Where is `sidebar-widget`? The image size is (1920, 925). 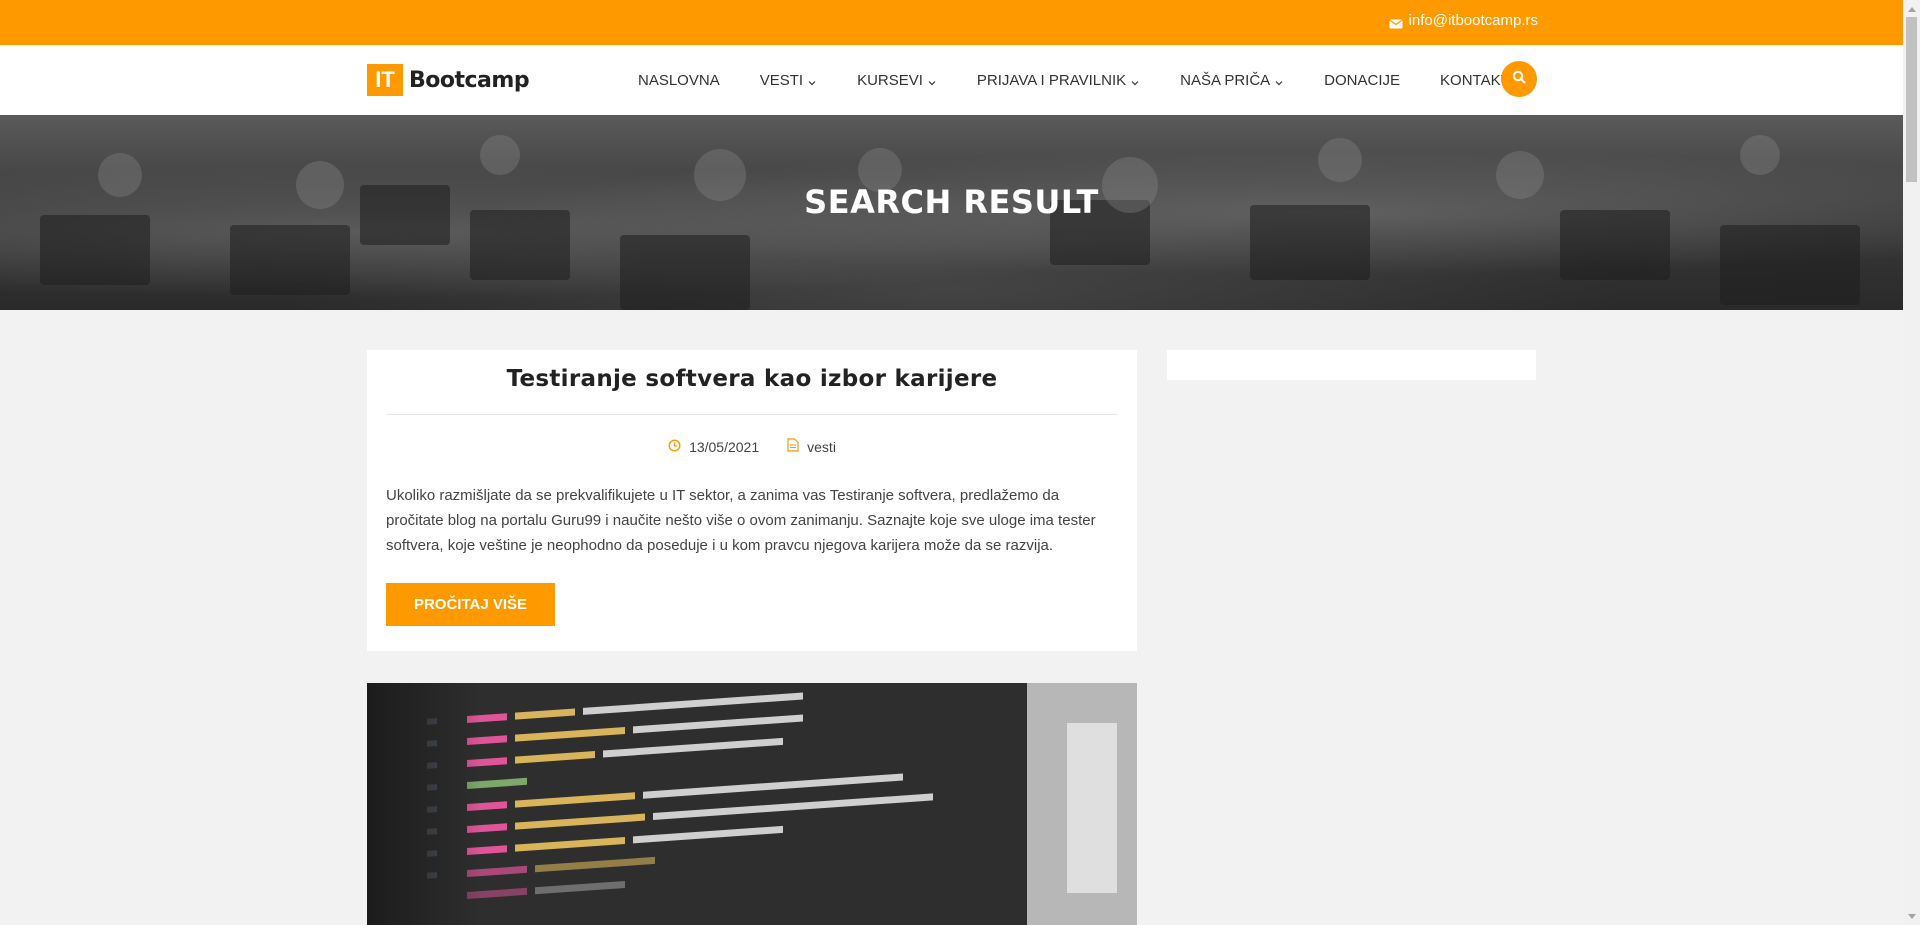
sidebar-widget is located at coordinates (1351, 365).